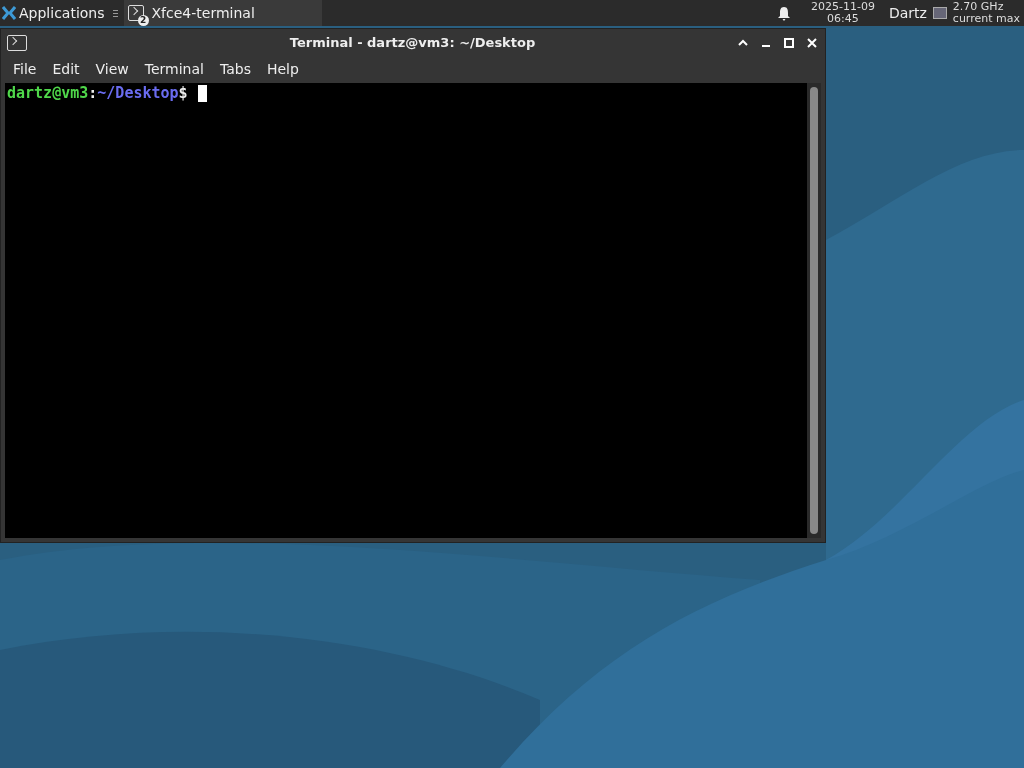  Describe the element at coordinates (235, 69) in the screenshot. I see `menu-item: Tabs` at that location.